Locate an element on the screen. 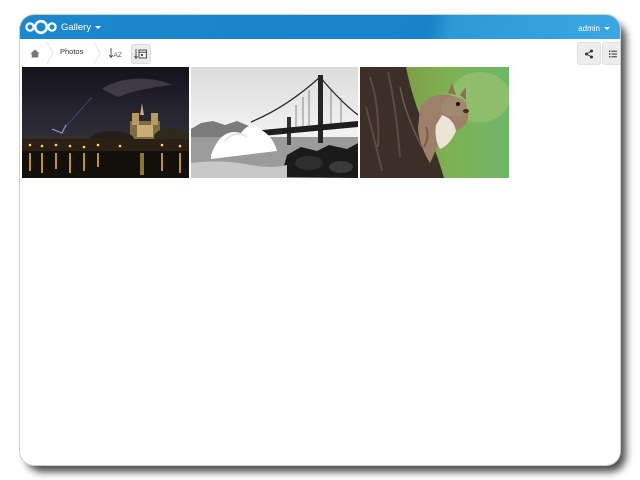  app-name: Gallery is located at coordinates (76, 27).